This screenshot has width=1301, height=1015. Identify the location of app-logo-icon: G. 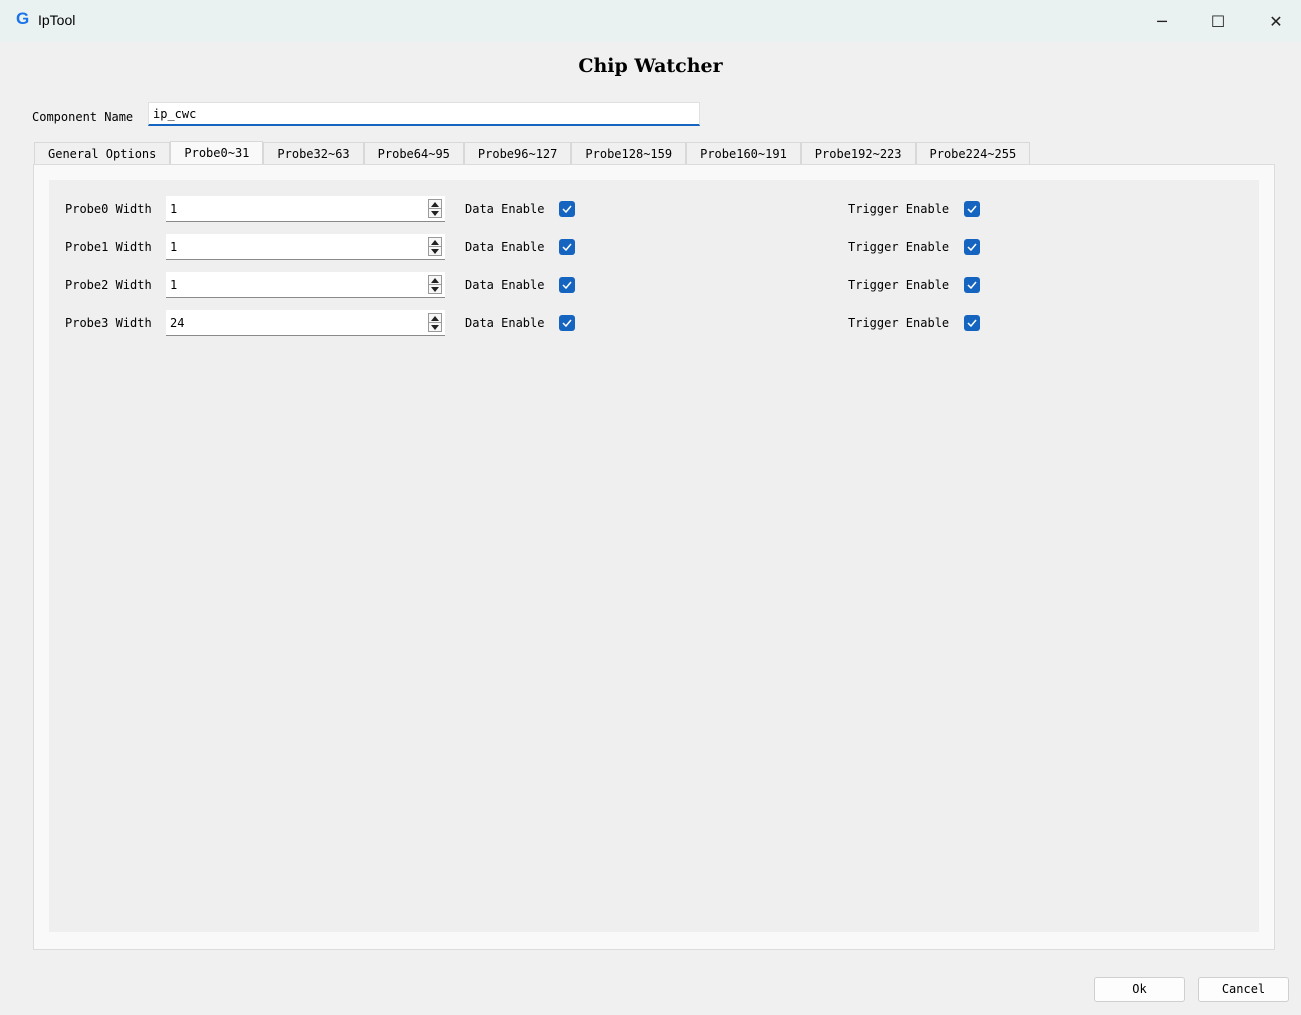
(23, 18).